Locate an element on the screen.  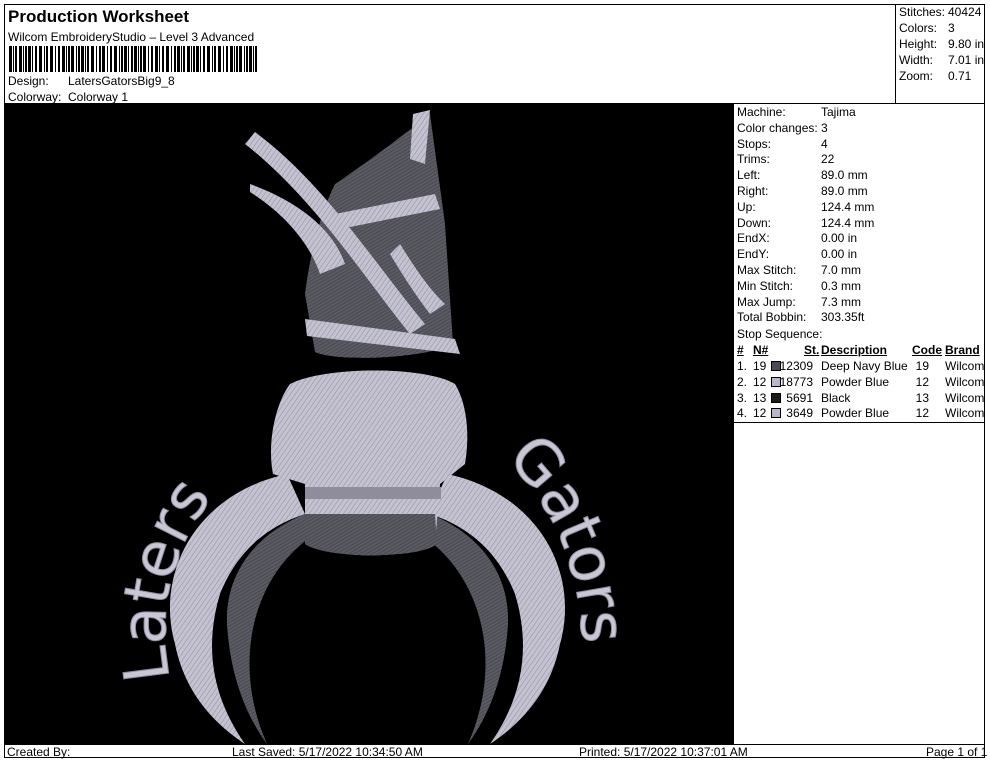
machine-info-row: Total Bobbin: 303.35ft is located at coordinates (800, 317).